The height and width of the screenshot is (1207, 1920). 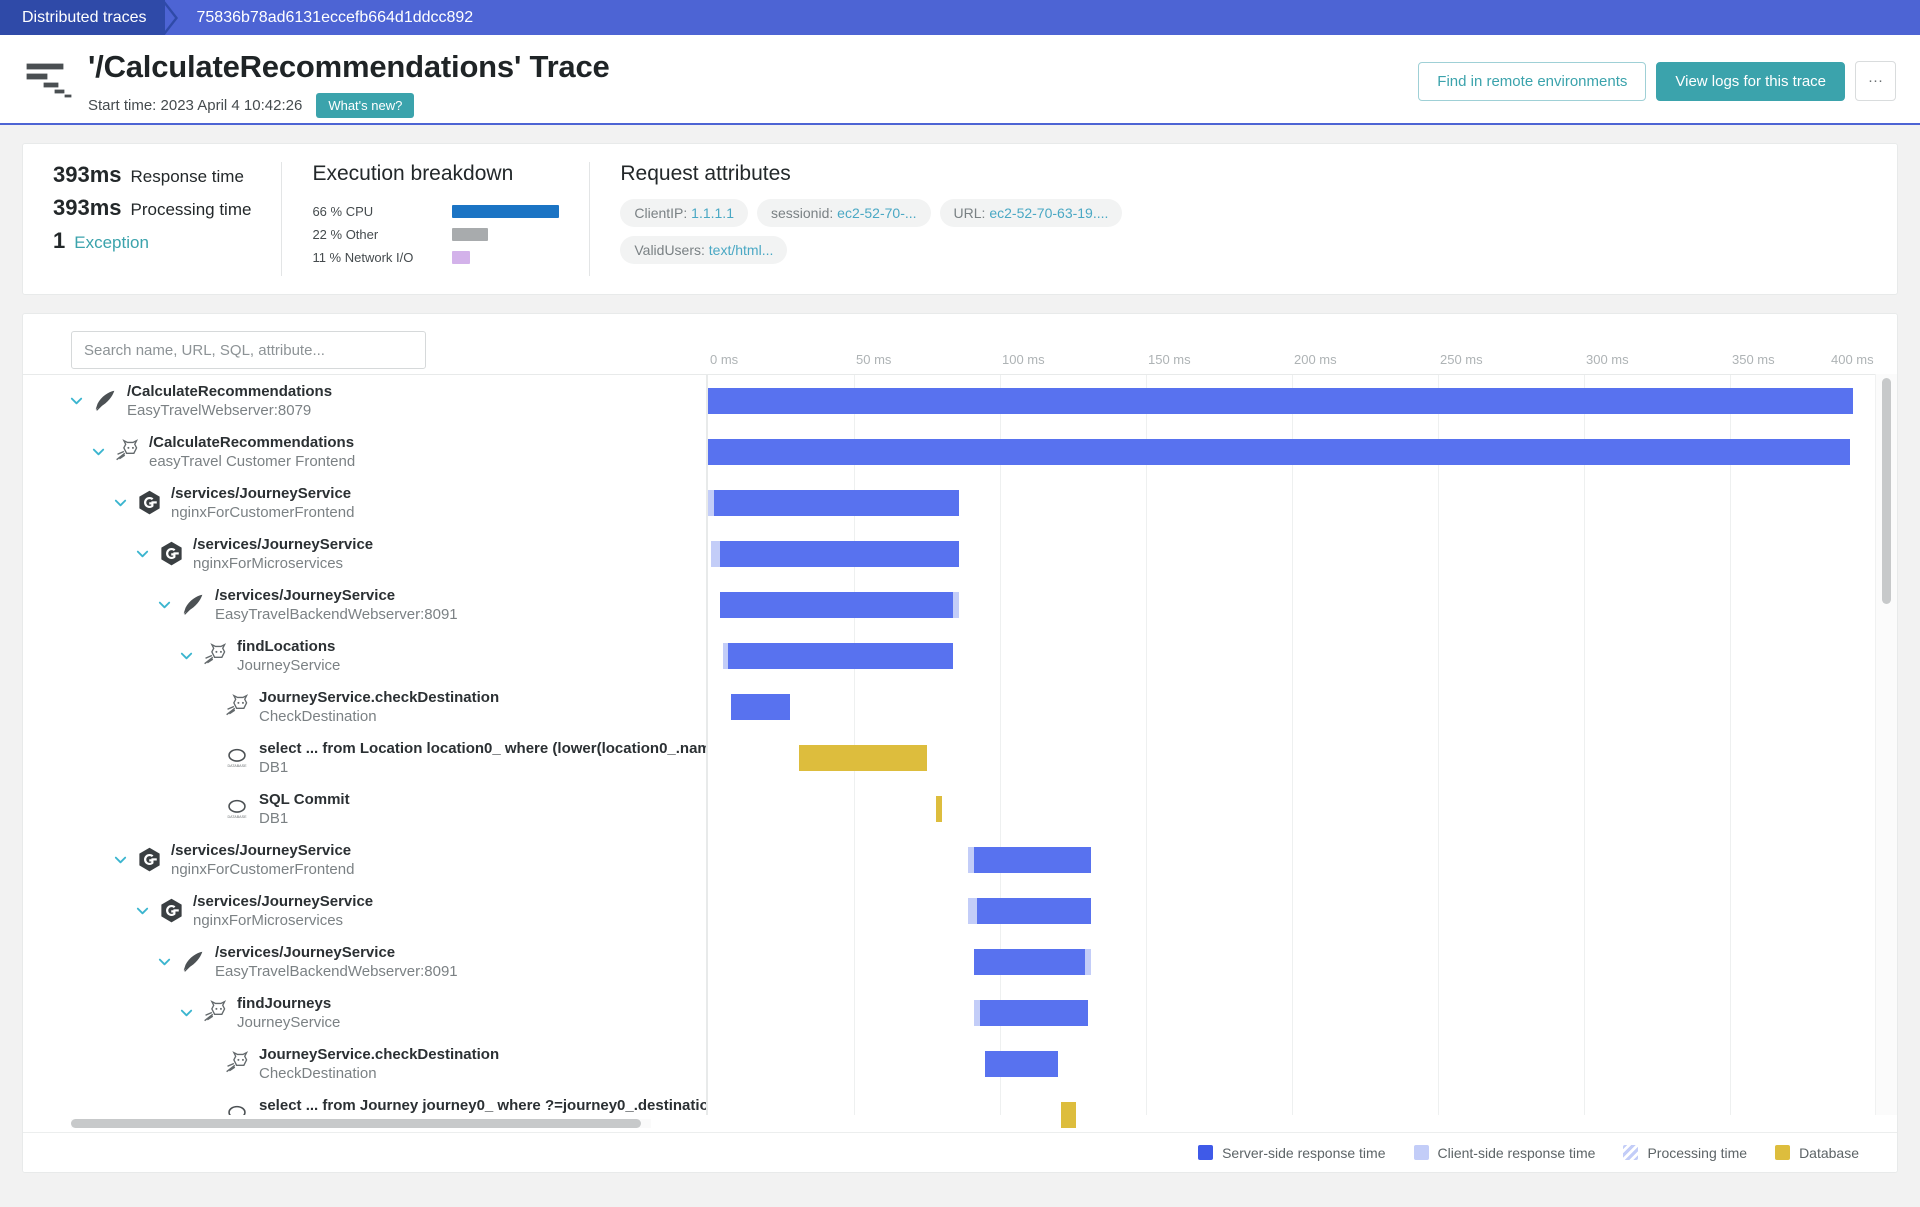 What do you see at coordinates (684, 213) in the screenshot?
I see `request-attribute-chip: ClientIP: 1.1.1.1` at bounding box center [684, 213].